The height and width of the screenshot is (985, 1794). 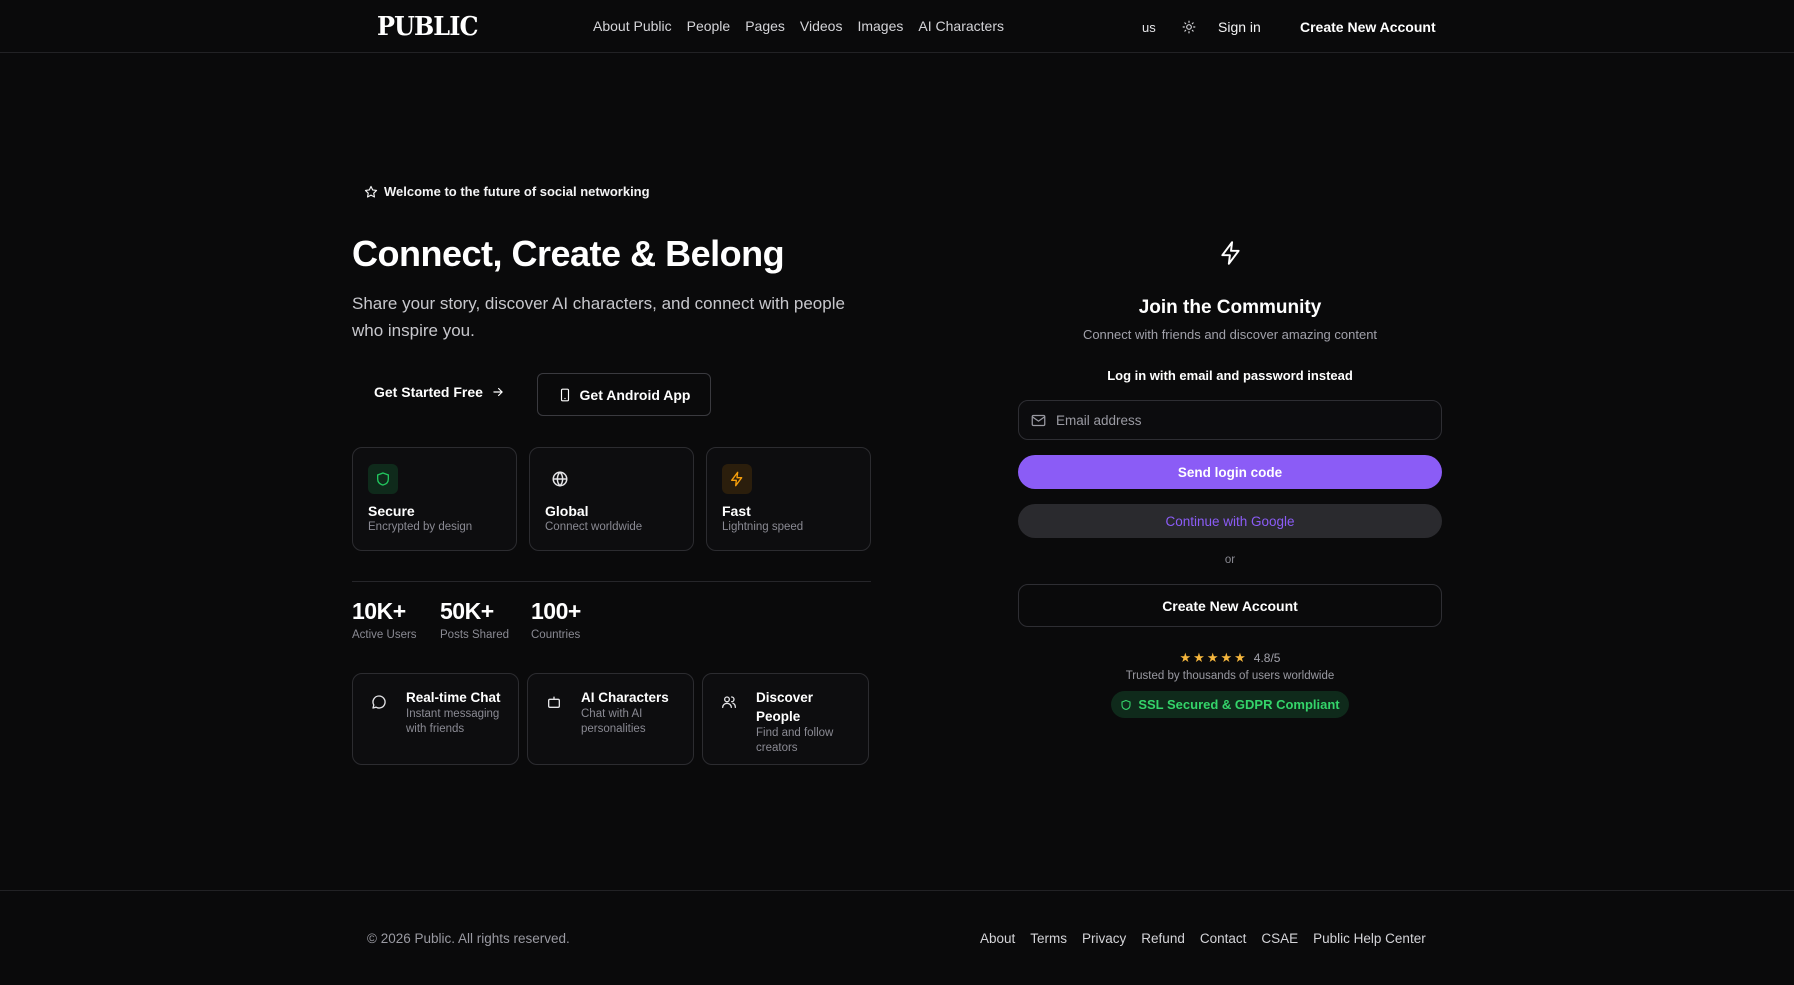 What do you see at coordinates (379, 611) in the screenshot?
I see `stat-value: 10K+` at bounding box center [379, 611].